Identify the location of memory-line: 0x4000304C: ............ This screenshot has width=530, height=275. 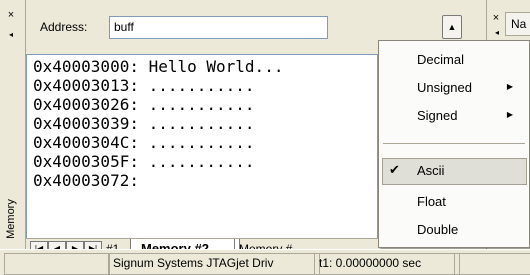
(144, 142).